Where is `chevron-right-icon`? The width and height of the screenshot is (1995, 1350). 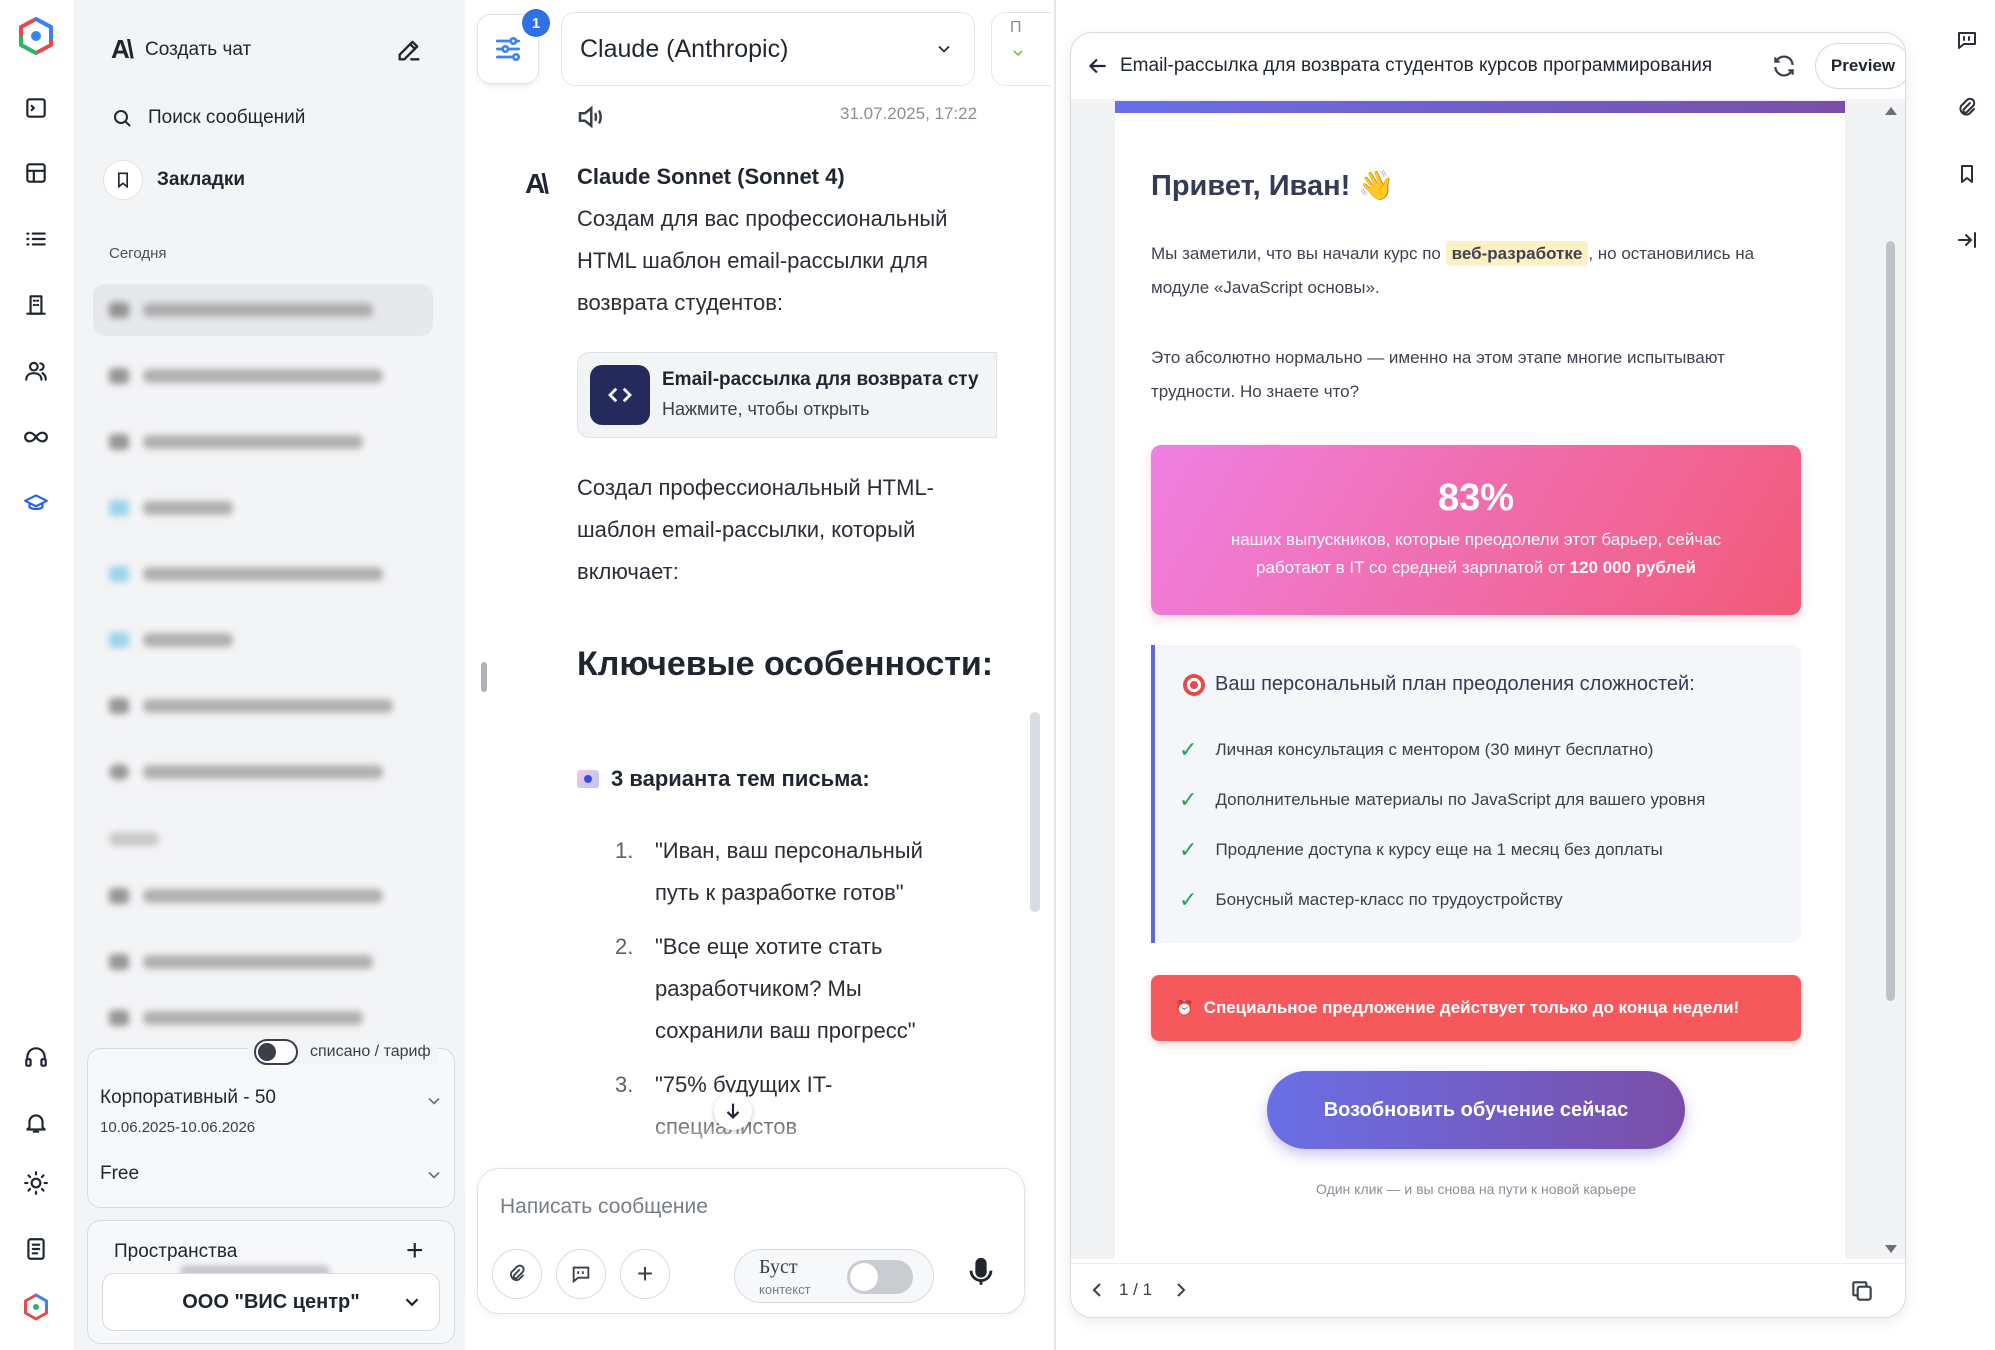
chevron-right-icon is located at coordinates (1181, 1292).